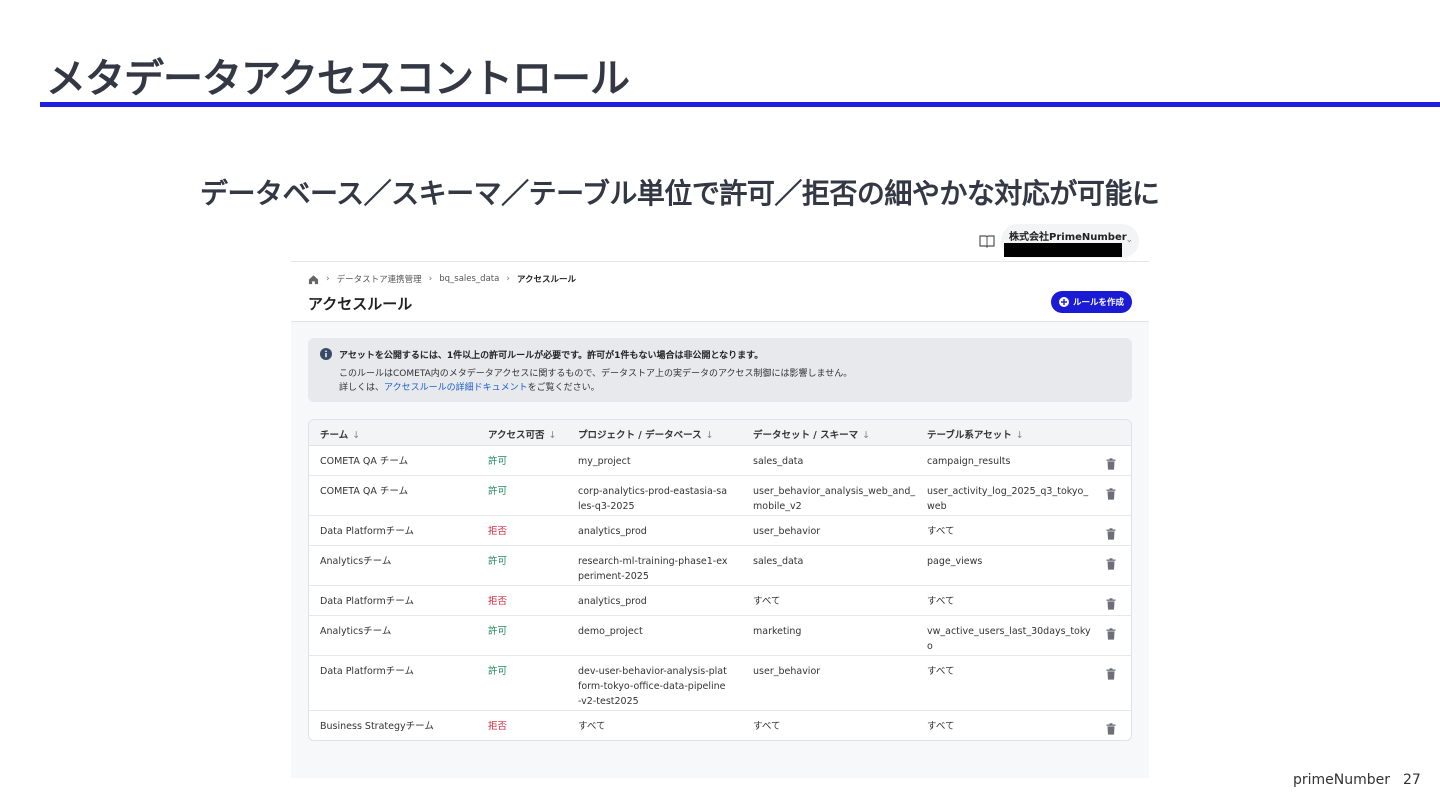 The height and width of the screenshot is (810, 1440). What do you see at coordinates (969, 435) in the screenshot?
I see `column-header-table-asset-label: テーブル系アセット` at bounding box center [969, 435].